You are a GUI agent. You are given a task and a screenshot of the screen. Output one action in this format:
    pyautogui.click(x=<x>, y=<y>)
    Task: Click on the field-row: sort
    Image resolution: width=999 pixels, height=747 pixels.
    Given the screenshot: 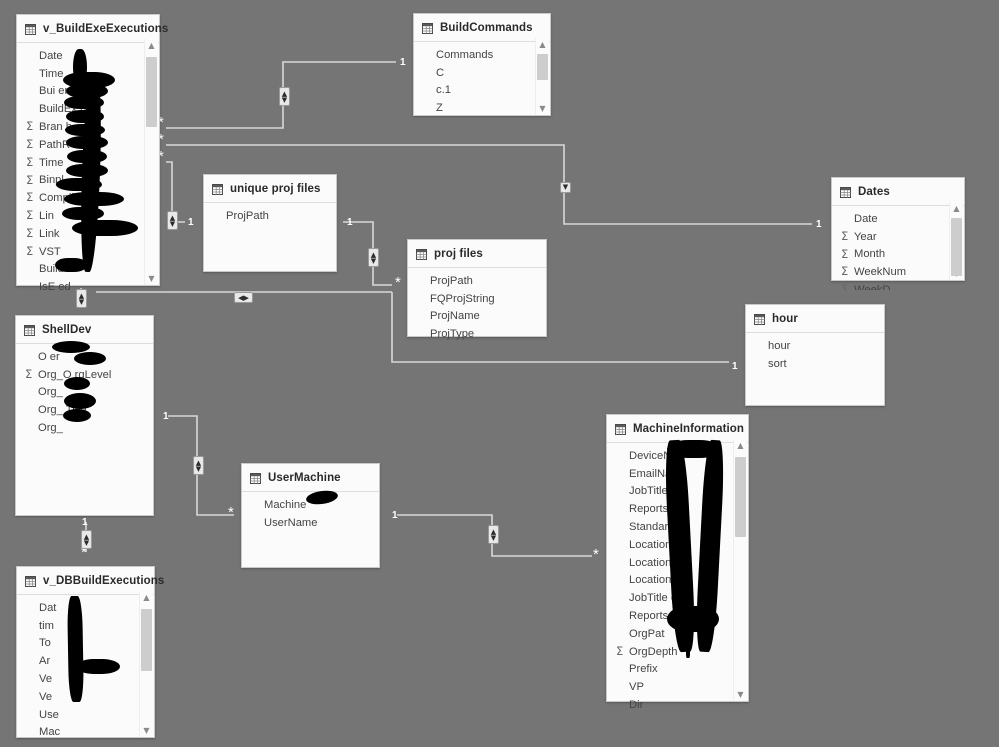 What is the action you would take?
    pyautogui.click(x=815, y=364)
    